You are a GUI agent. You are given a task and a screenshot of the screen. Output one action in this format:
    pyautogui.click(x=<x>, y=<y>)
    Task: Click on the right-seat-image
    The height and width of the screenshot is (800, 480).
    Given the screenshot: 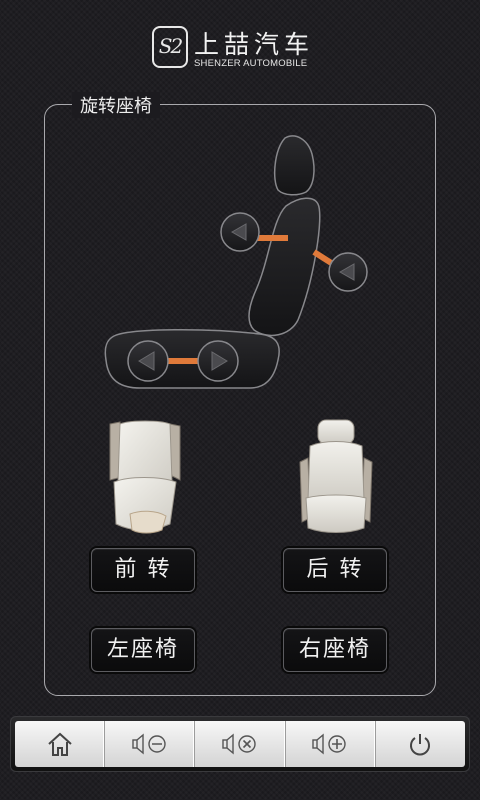 What is the action you would take?
    pyautogui.click(x=336, y=476)
    